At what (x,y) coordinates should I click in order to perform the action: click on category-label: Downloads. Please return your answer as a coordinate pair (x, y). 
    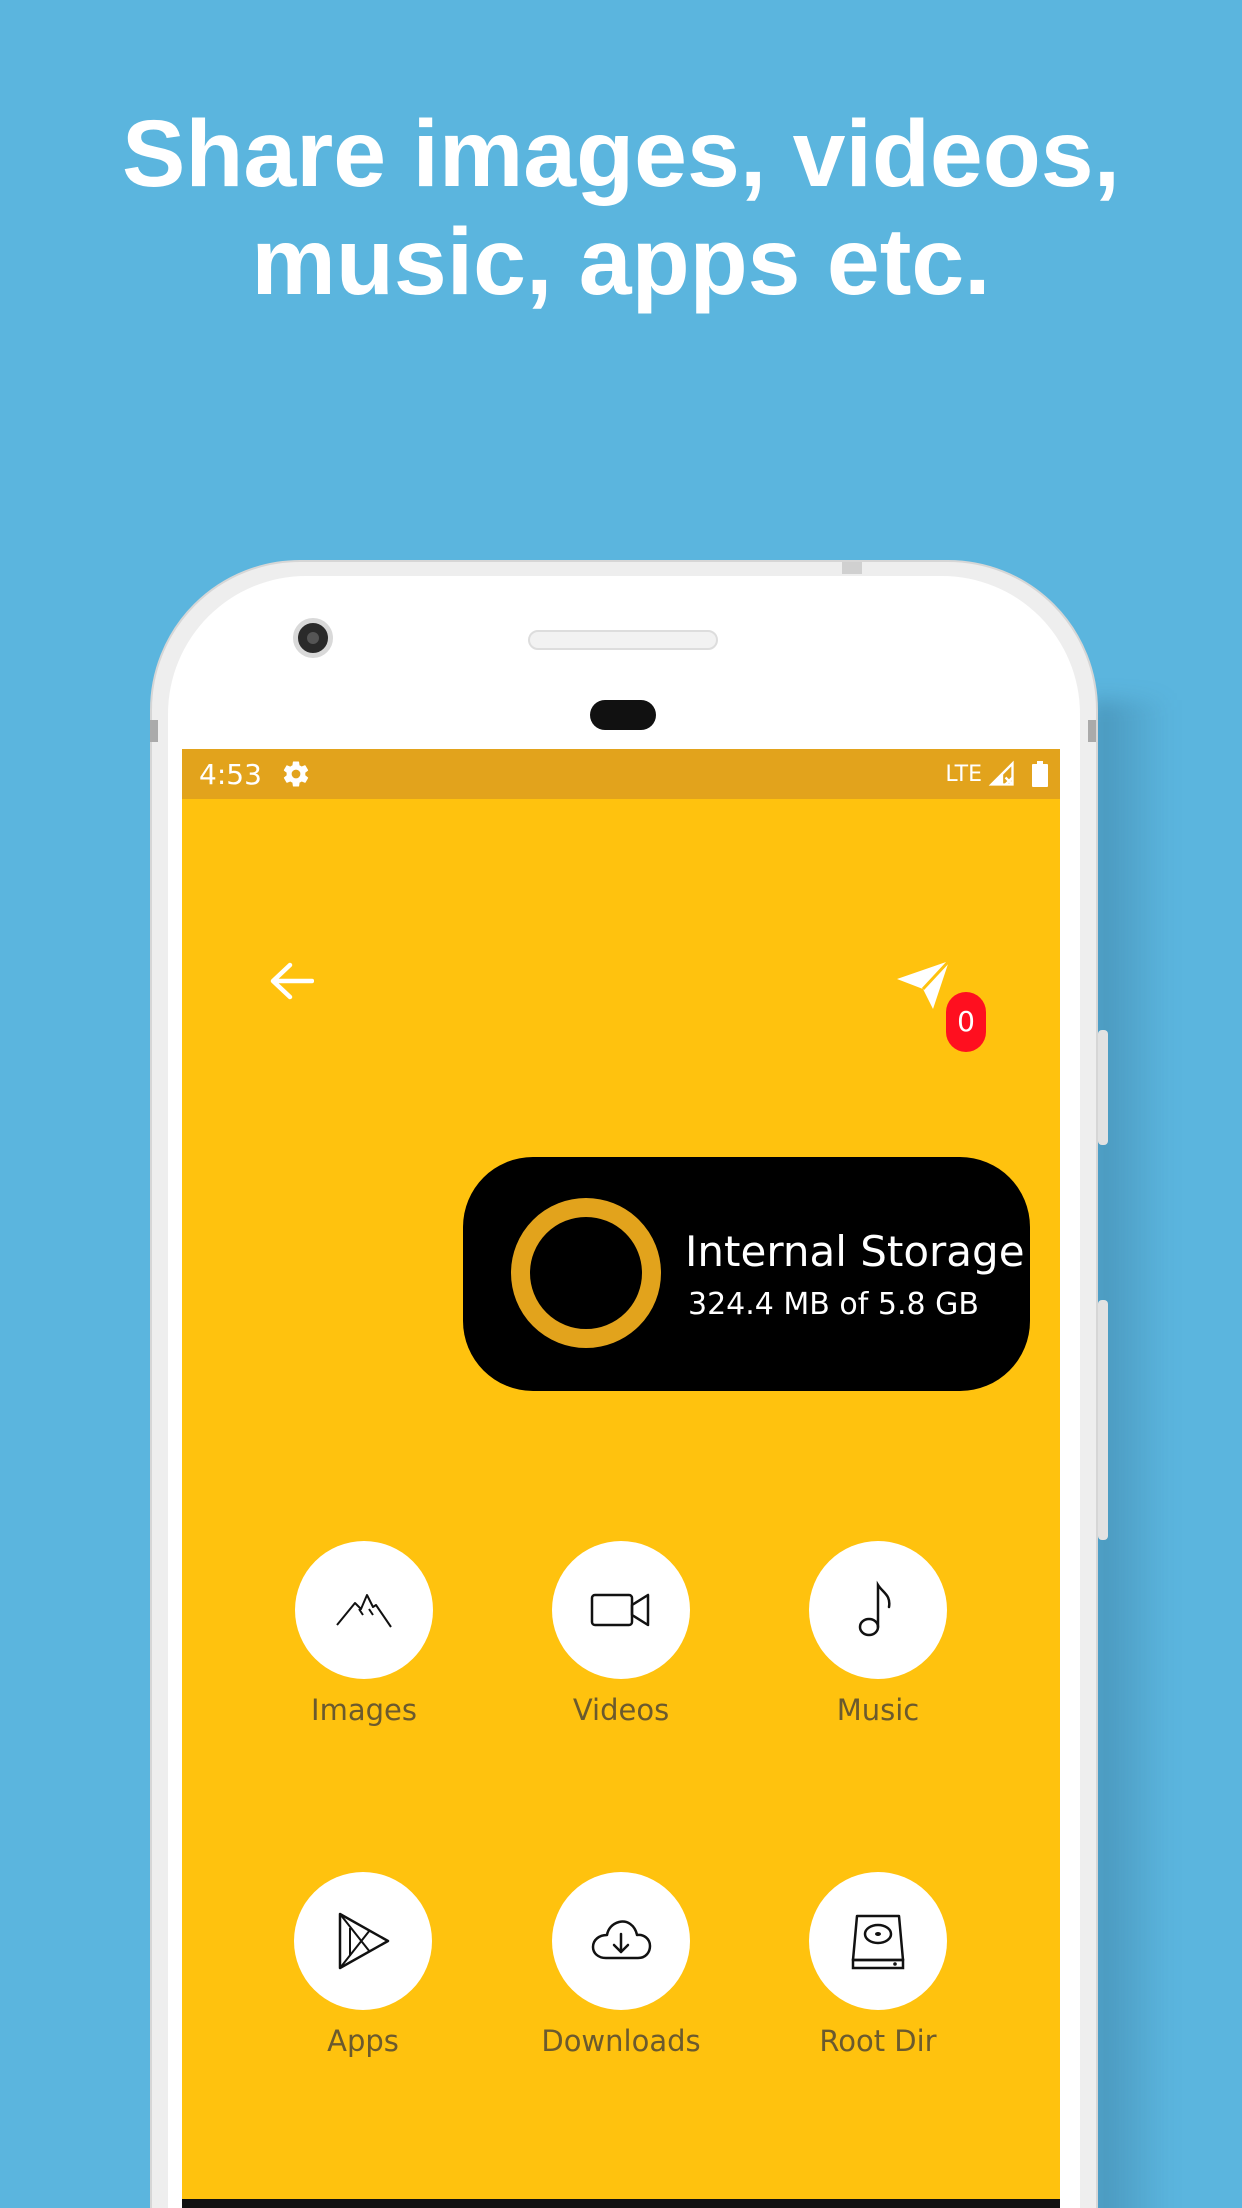
    Looking at the image, I should click on (621, 2041).